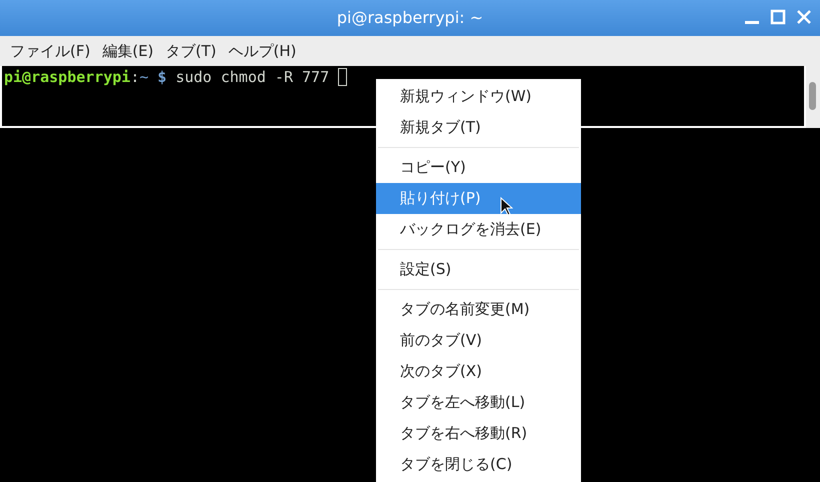 This screenshot has height=482, width=820. I want to click on context-menu-item: タブを右へ移動(R), so click(478, 433).